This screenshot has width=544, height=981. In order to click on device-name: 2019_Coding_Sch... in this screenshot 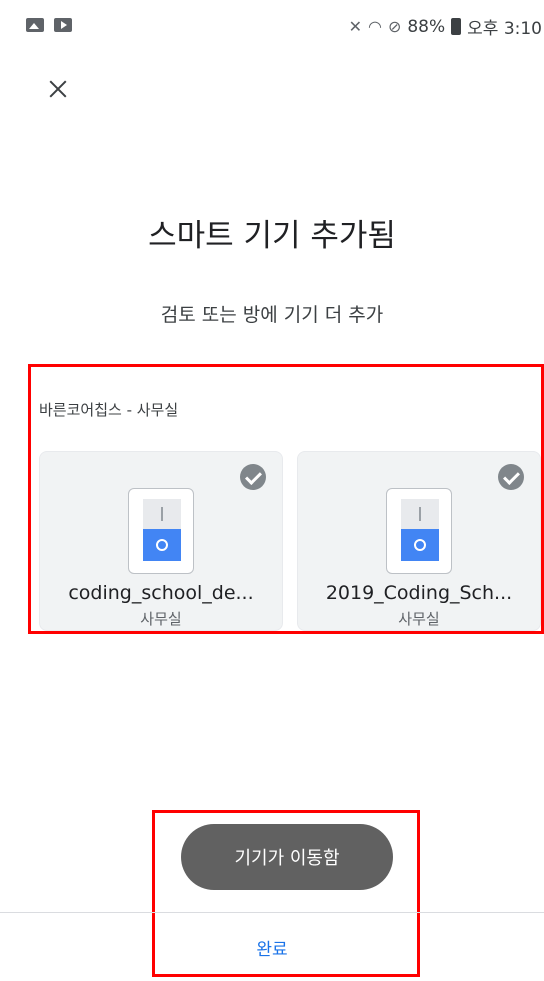, I will do `click(419, 593)`.